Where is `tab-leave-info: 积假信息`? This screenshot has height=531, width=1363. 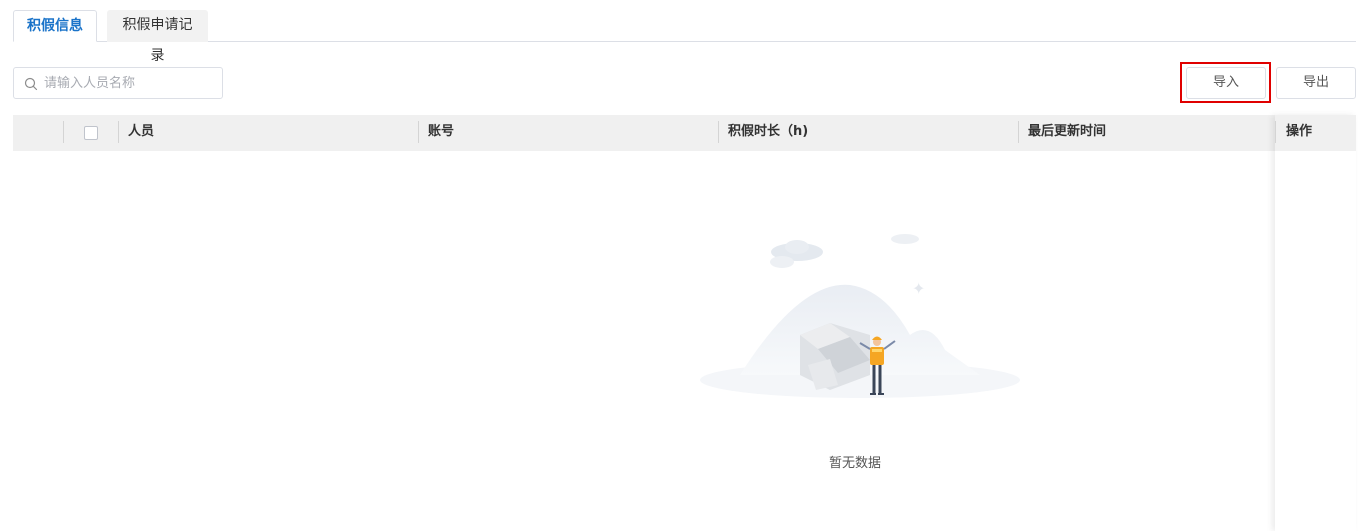 tab-leave-info: 积假信息 is located at coordinates (55, 26).